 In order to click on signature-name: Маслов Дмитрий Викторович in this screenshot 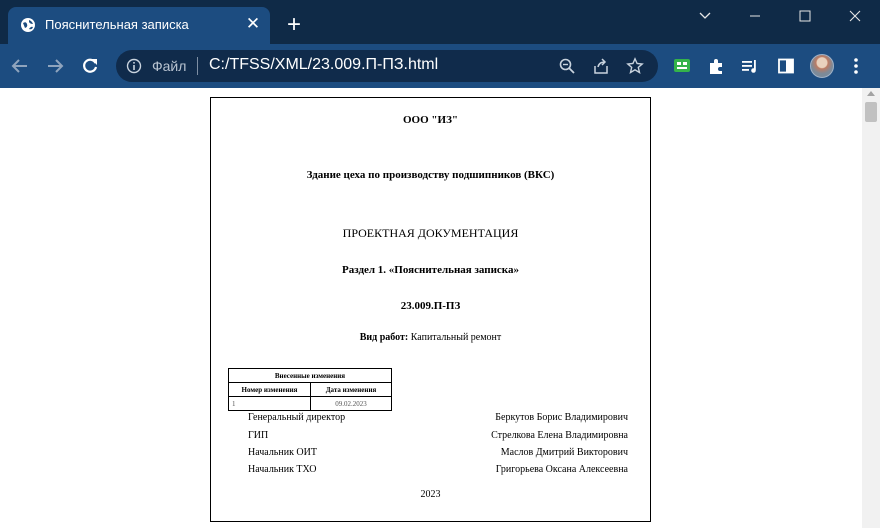, I will do `click(564, 452)`.